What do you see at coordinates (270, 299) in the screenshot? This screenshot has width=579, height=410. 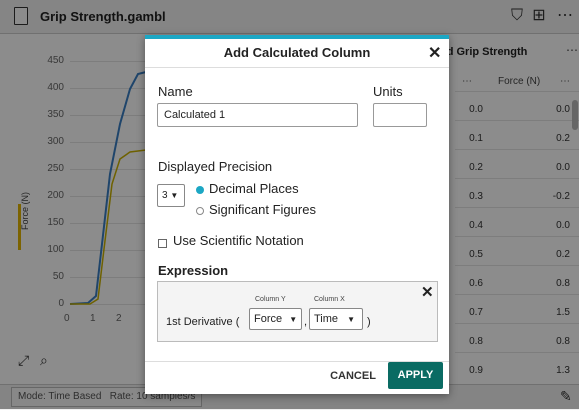 I see `column-y-label: Column Y` at bounding box center [270, 299].